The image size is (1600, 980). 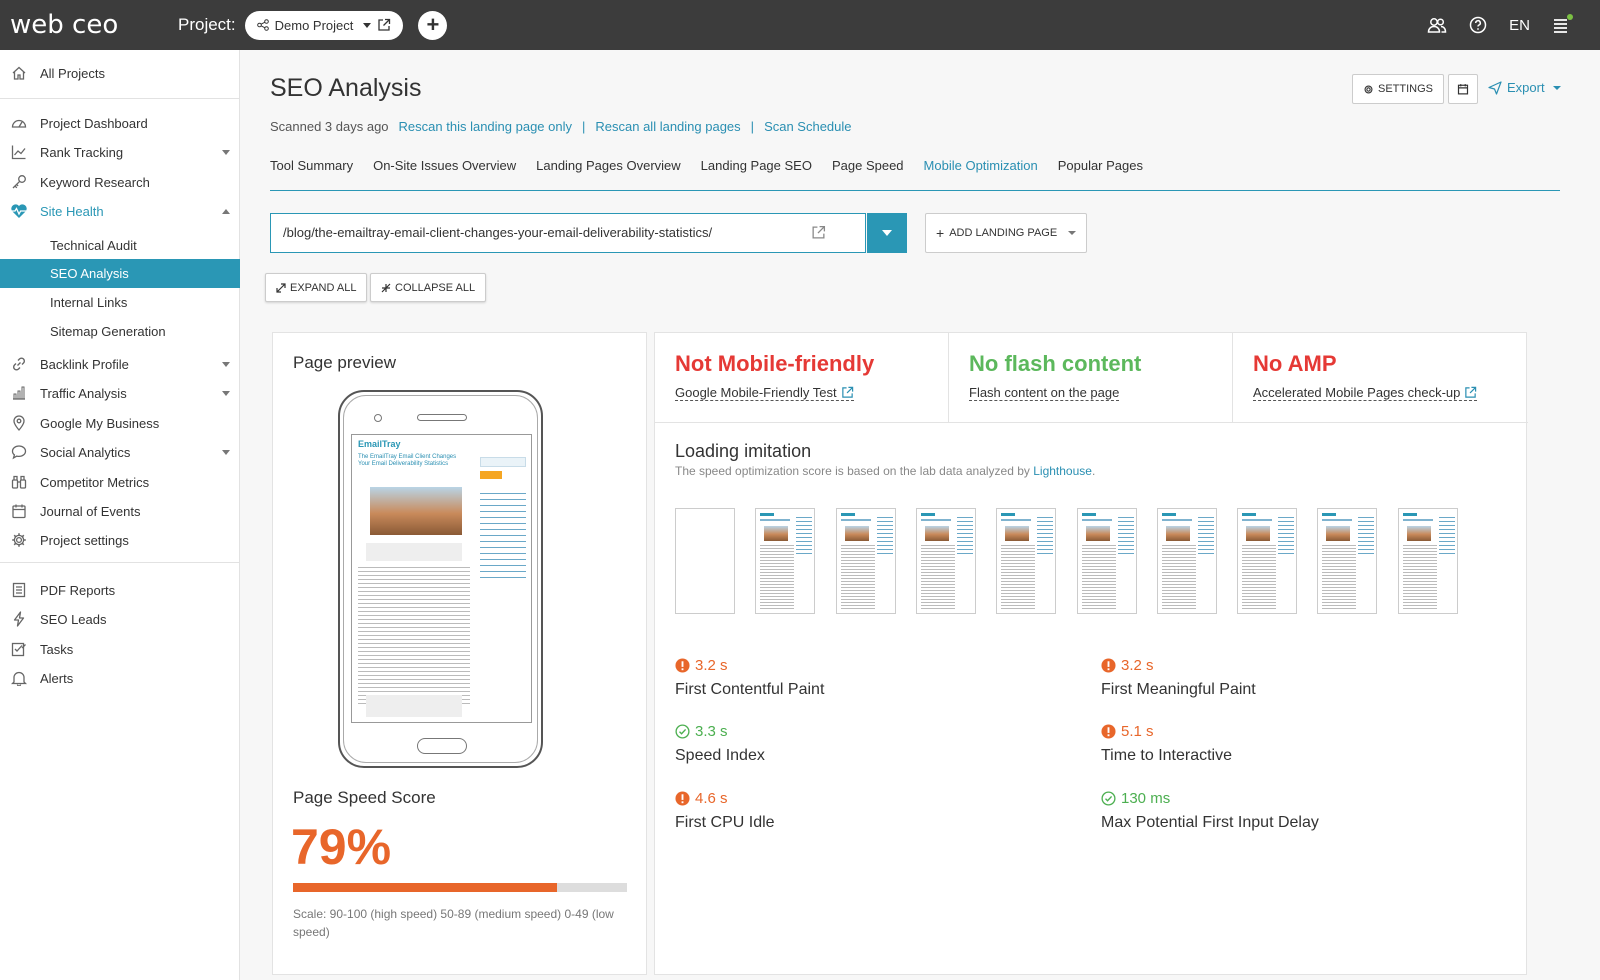 What do you see at coordinates (78, 590) in the screenshot?
I see `sidebar-item-label: PDF Reports` at bounding box center [78, 590].